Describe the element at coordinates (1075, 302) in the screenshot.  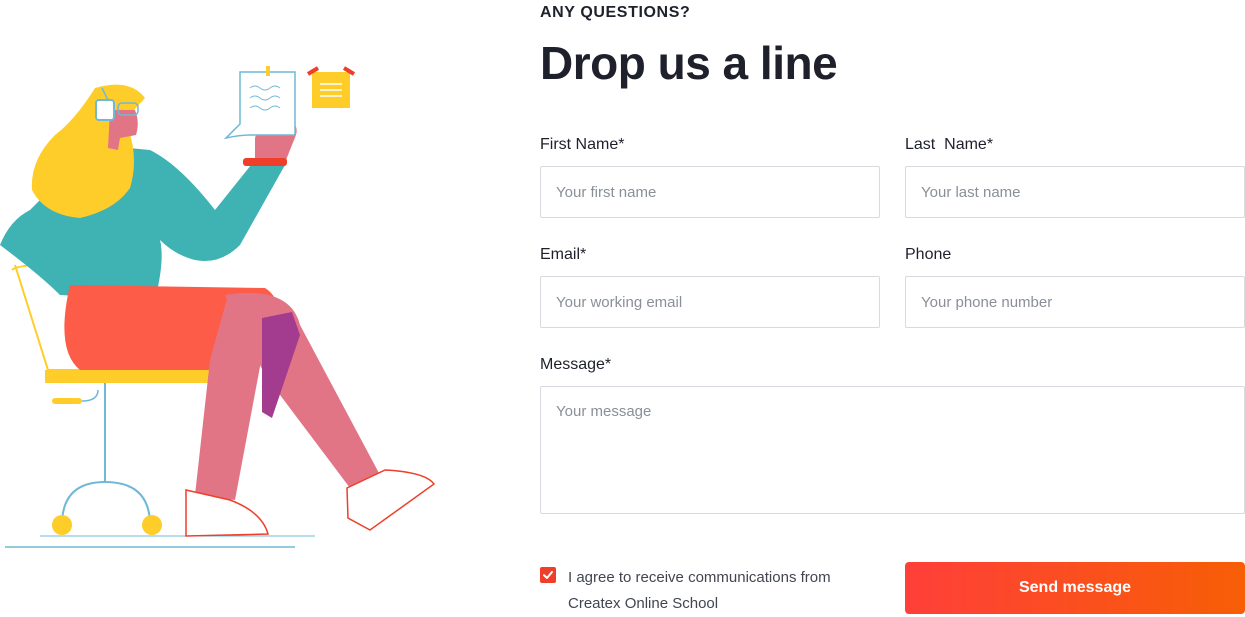
I see `phone-input` at that location.